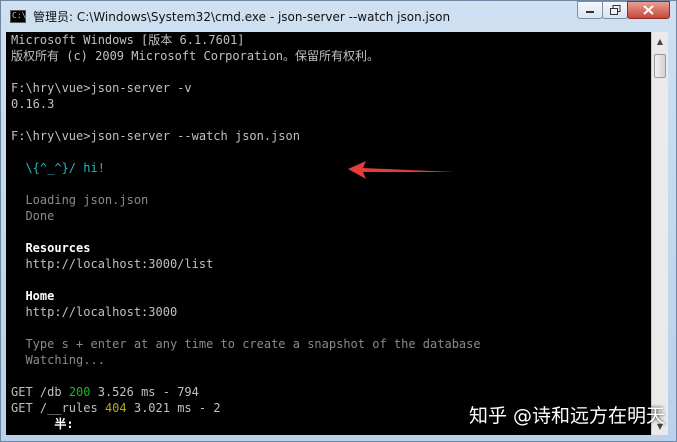 Image resolution: width=677 pixels, height=442 pixels. I want to click on scroll-thumb, so click(660, 66).